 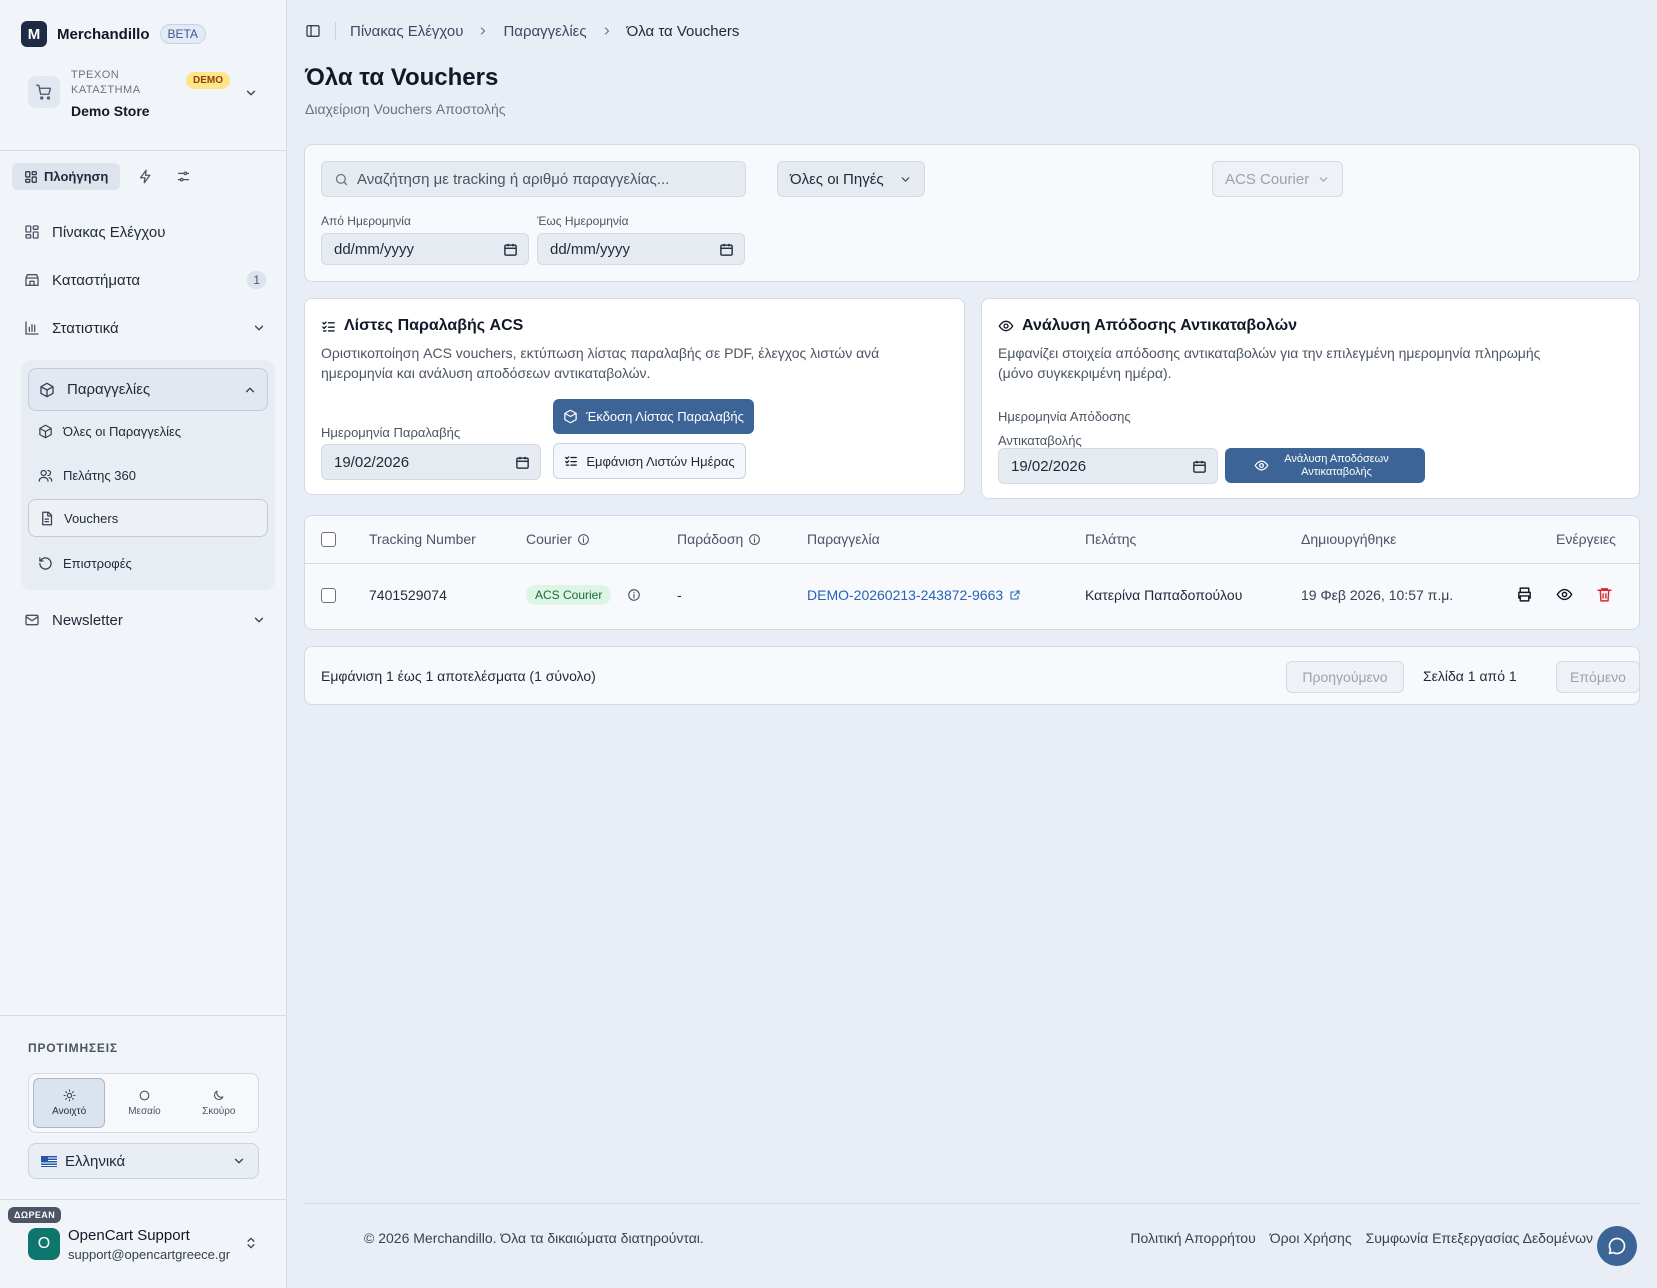 I want to click on row-checkbox, so click(x=328, y=595).